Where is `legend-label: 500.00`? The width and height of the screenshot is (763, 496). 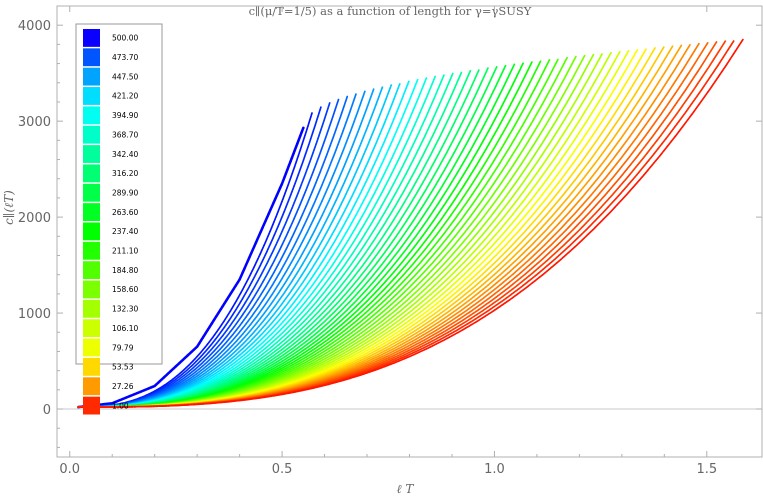
legend-label: 500.00 is located at coordinates (125, 38).